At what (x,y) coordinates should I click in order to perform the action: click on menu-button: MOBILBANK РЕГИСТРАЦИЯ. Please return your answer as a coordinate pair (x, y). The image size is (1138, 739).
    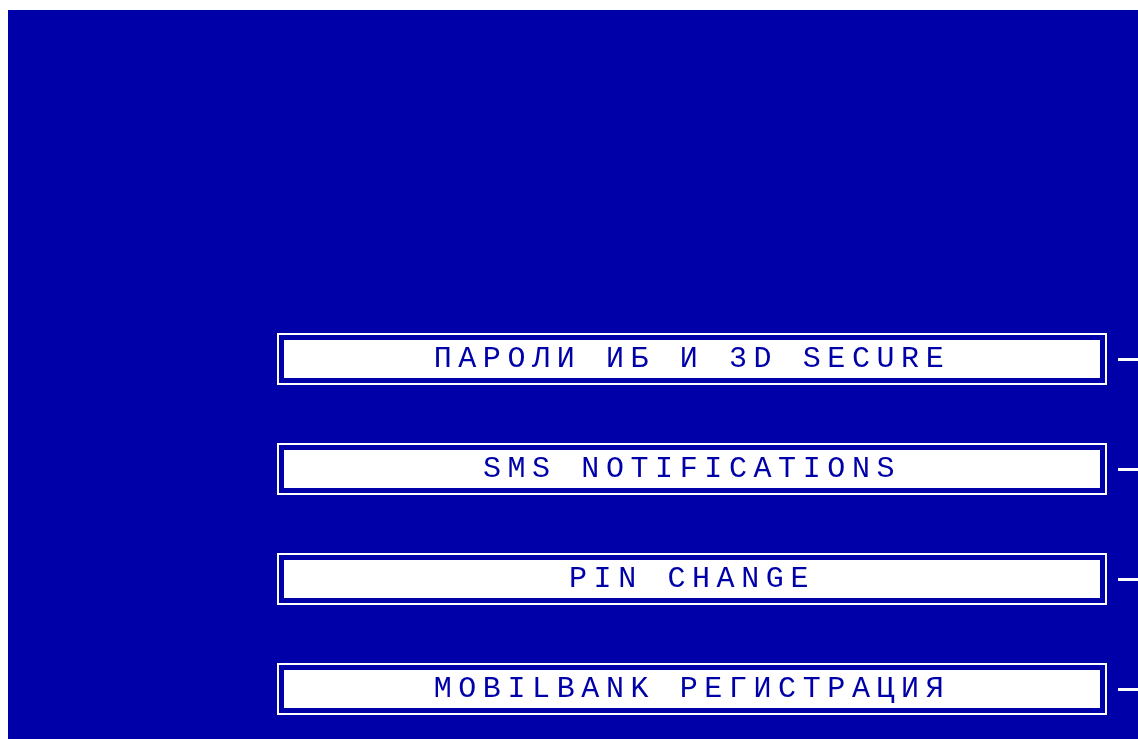
    Looking at the image, I should click on (692, 689).